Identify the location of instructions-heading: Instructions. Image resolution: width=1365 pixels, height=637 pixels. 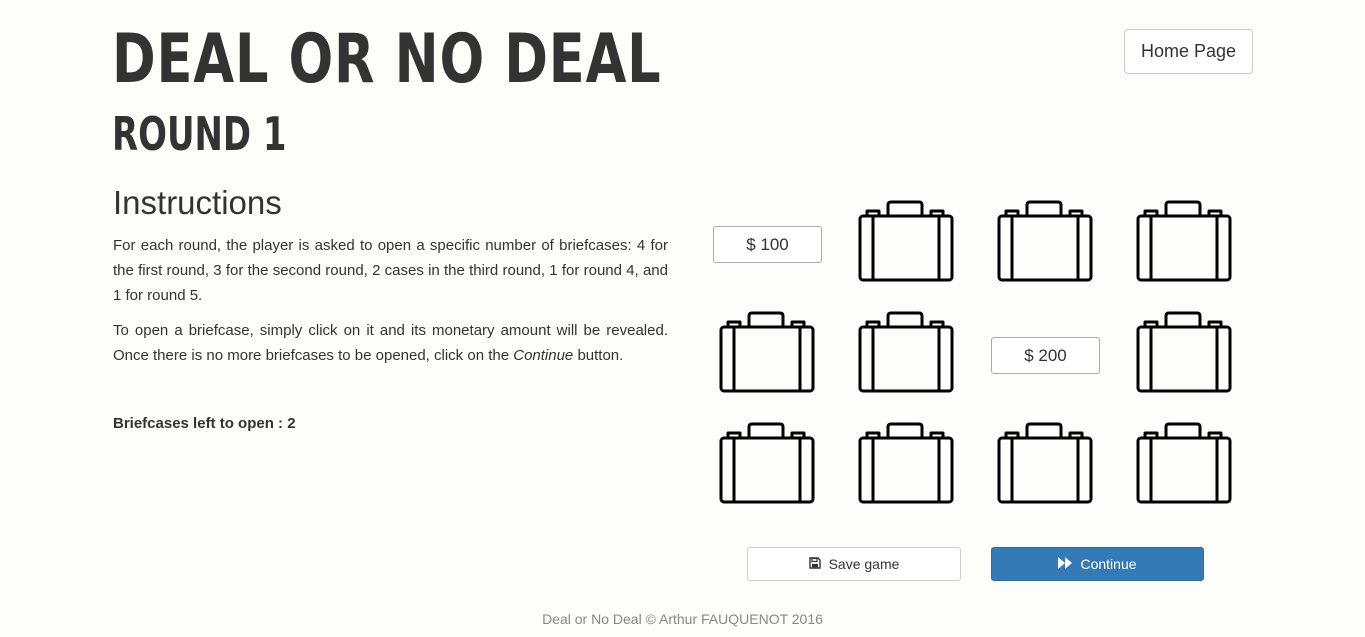
(197, 202).